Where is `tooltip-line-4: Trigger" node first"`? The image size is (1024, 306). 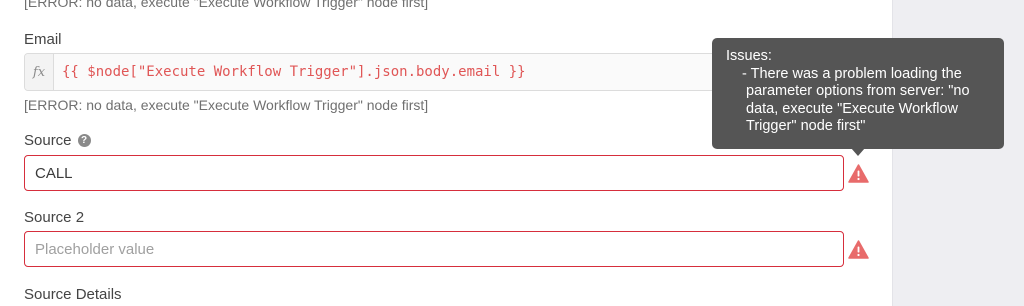 tooltip-line-4: Trigger" node first" is located at coordinates (806, 126).